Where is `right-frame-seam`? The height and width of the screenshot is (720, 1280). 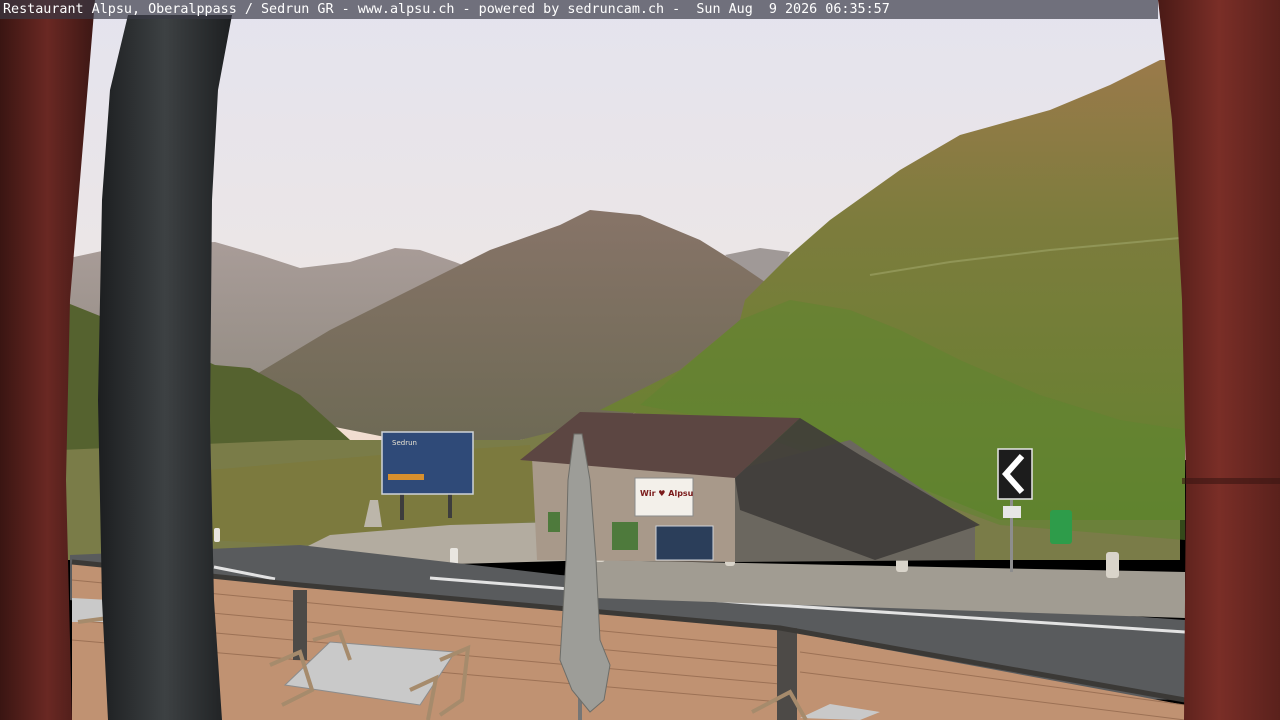
right-frame-seam is located at coordinates (1231, 481).